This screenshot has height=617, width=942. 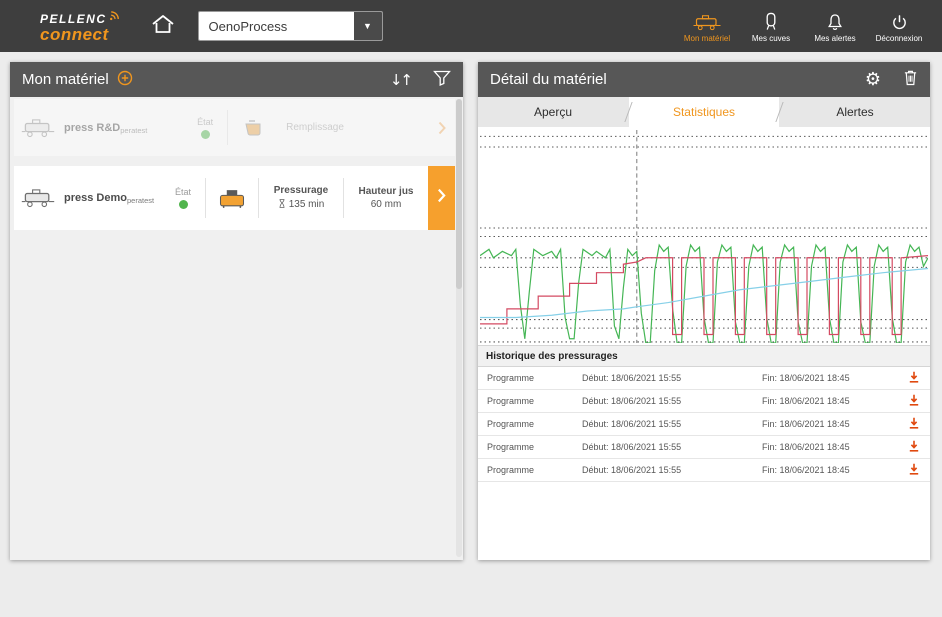 What do you see at coordinates (301, 190) in the screenshot?
I see `mode-label: Pressurage` at bounding box center [301, 190].